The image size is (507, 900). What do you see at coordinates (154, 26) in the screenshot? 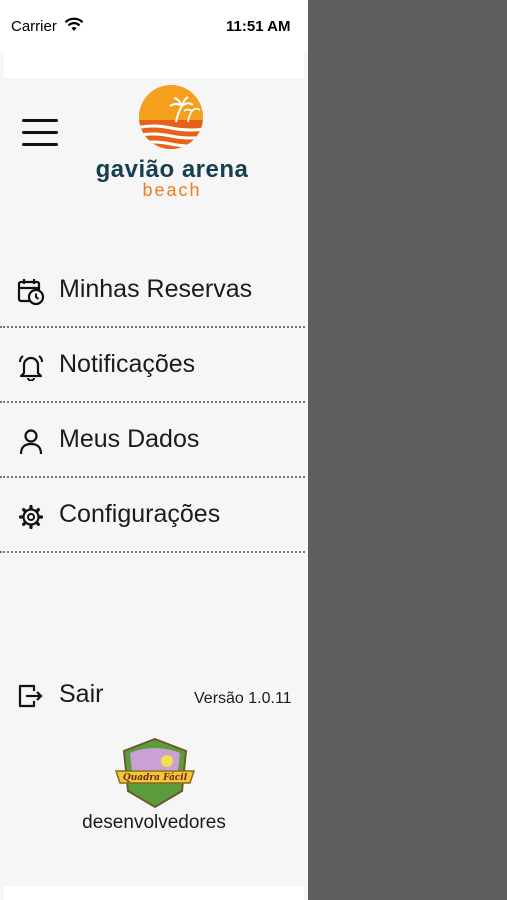
I see `status-bar: Carrier 11:51 AM` at bounding box center [154, 26].